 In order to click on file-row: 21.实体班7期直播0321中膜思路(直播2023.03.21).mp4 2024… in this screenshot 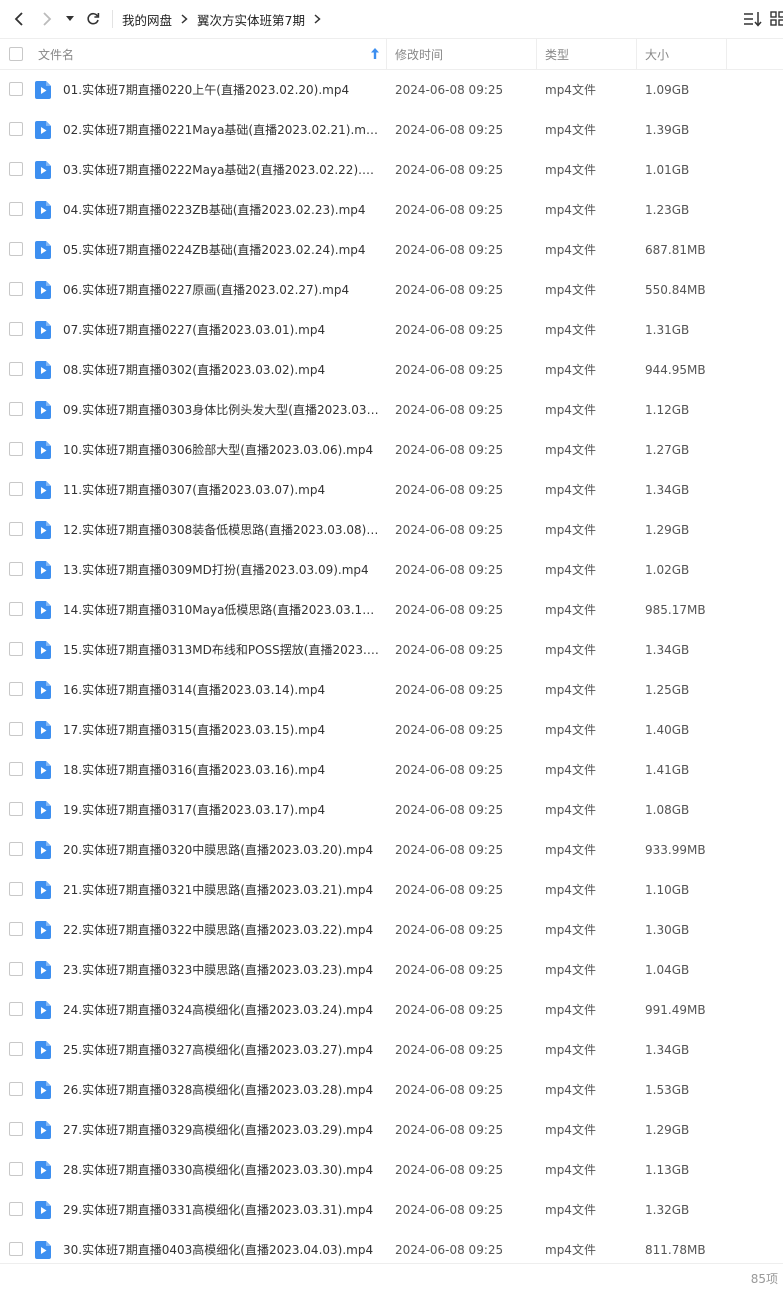, I will do `click(391, 890)`.